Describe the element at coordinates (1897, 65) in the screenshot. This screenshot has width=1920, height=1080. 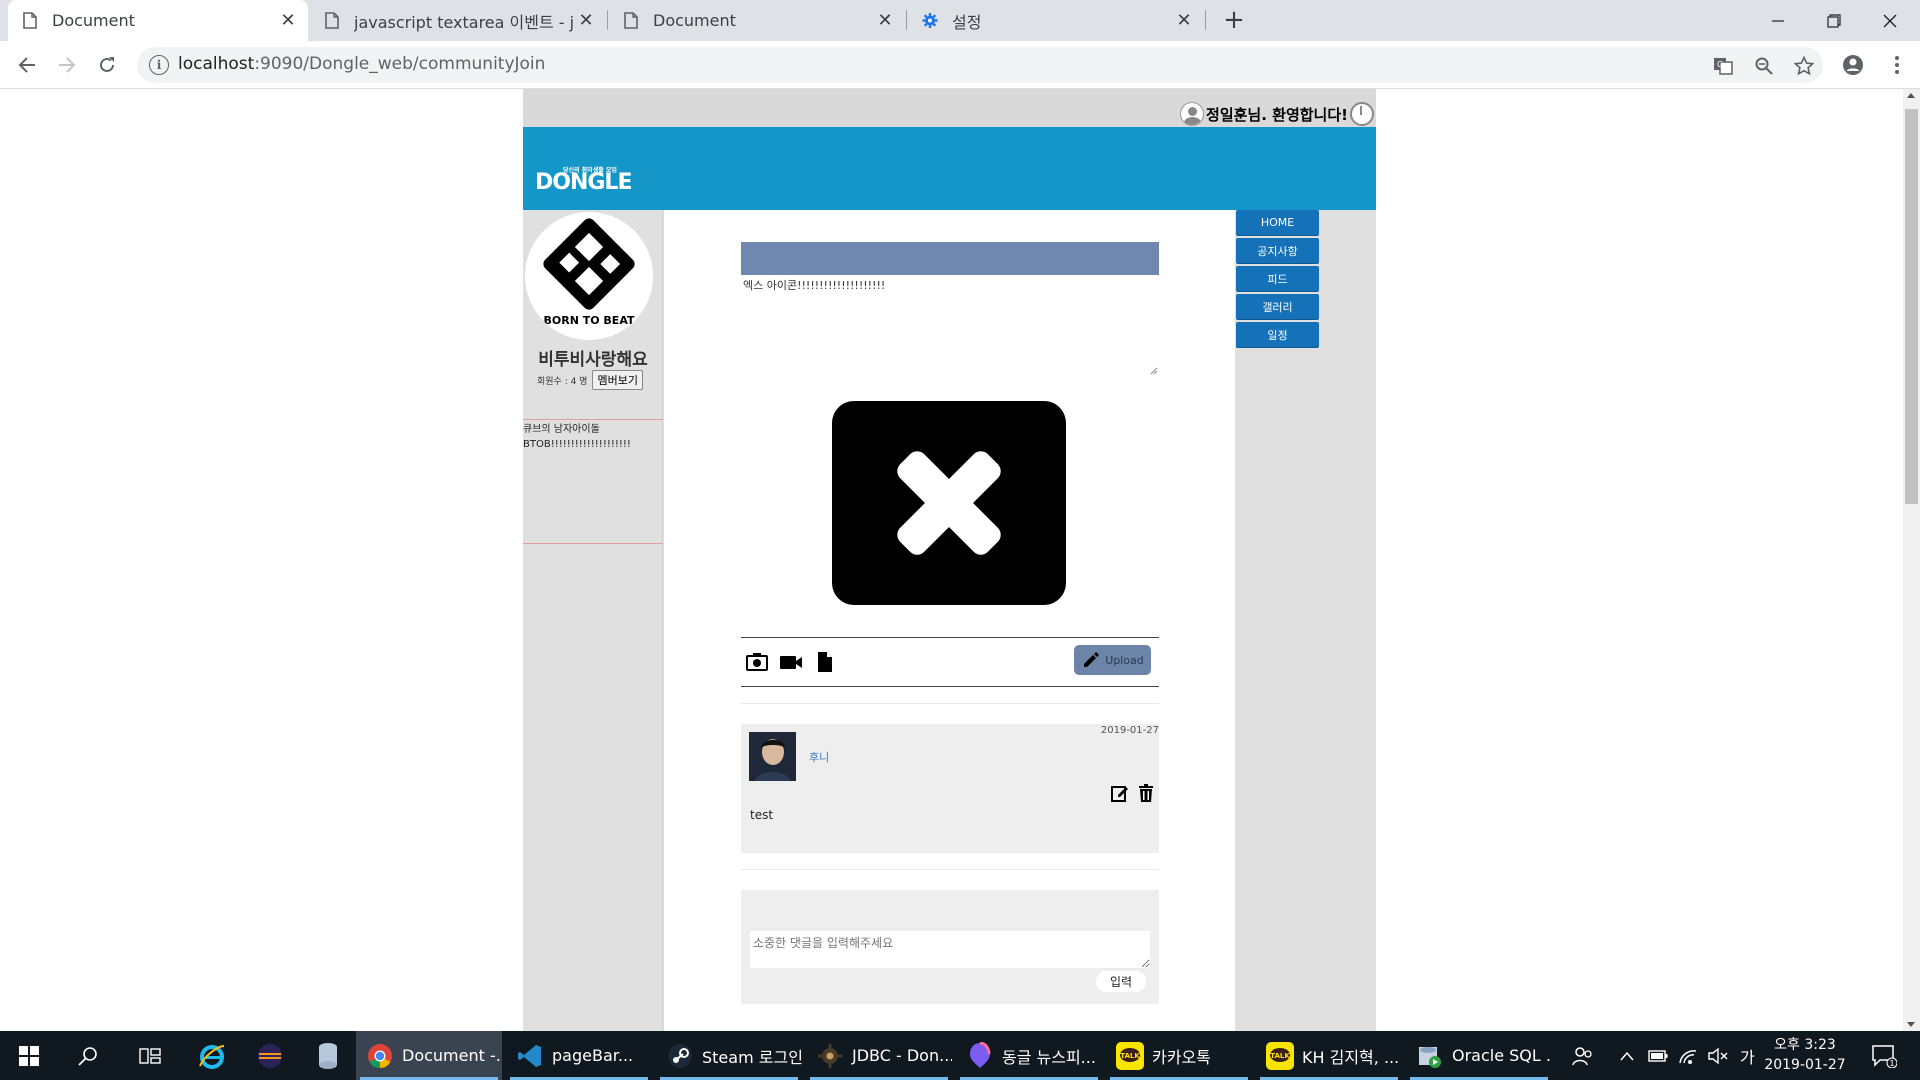
I see `menu-kebab-icon` at that location.